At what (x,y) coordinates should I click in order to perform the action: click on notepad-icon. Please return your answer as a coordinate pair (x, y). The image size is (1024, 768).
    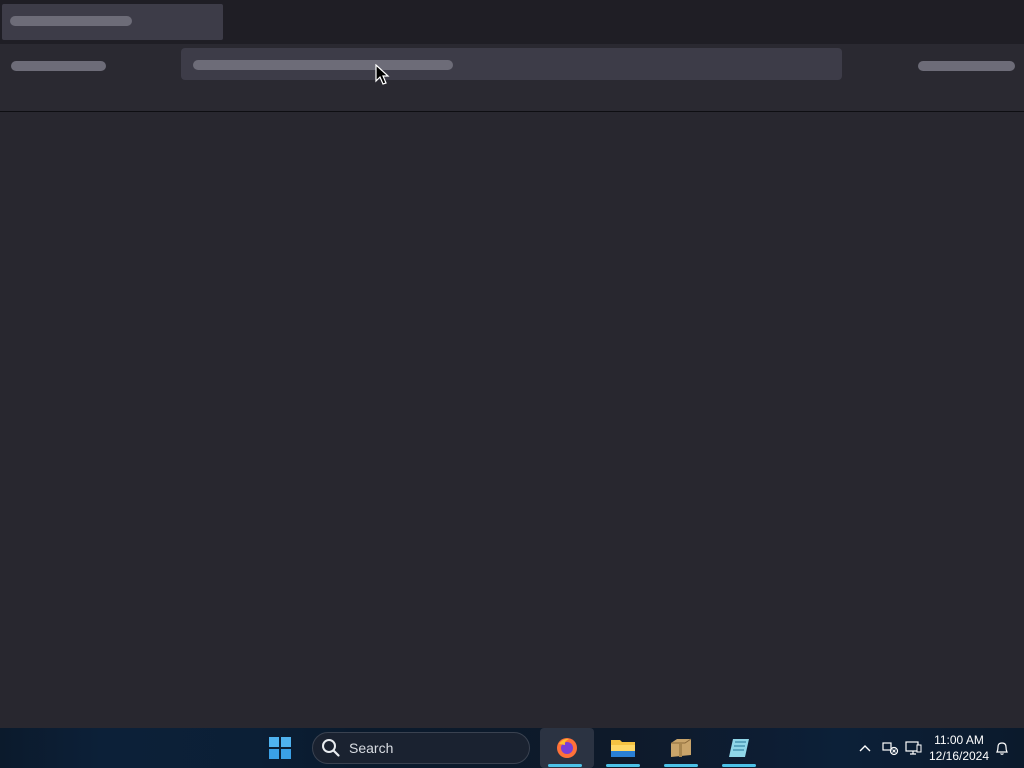
    Looking at the image, I should click on (739, 748).